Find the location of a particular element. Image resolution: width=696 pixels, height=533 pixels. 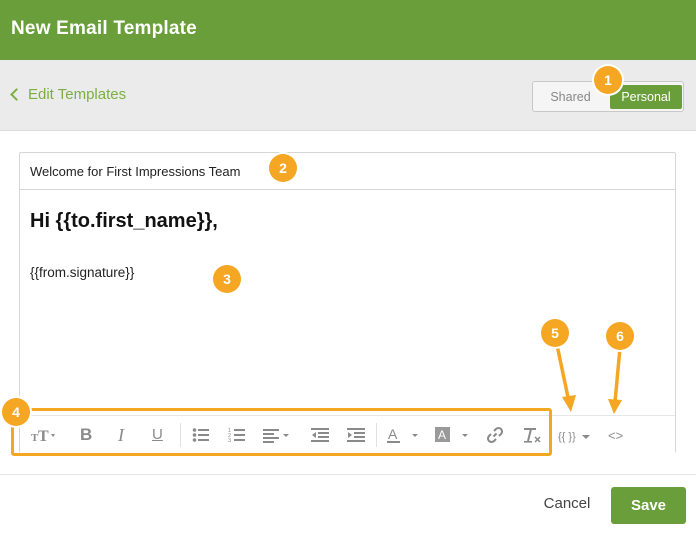

font-size-button: T T is located at coordinates (45, 435).